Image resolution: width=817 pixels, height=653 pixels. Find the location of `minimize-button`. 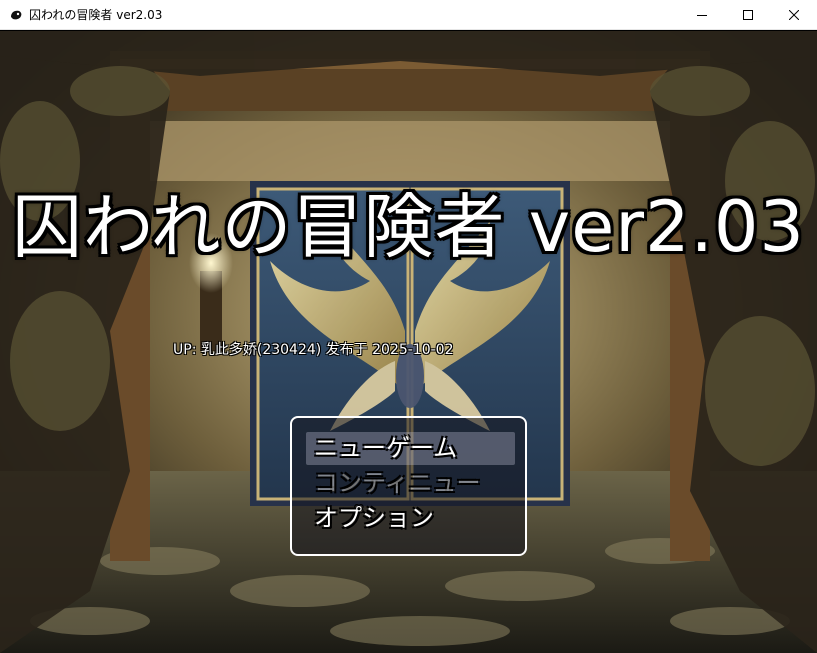

minimize-button is located at coordinates (702, 15).